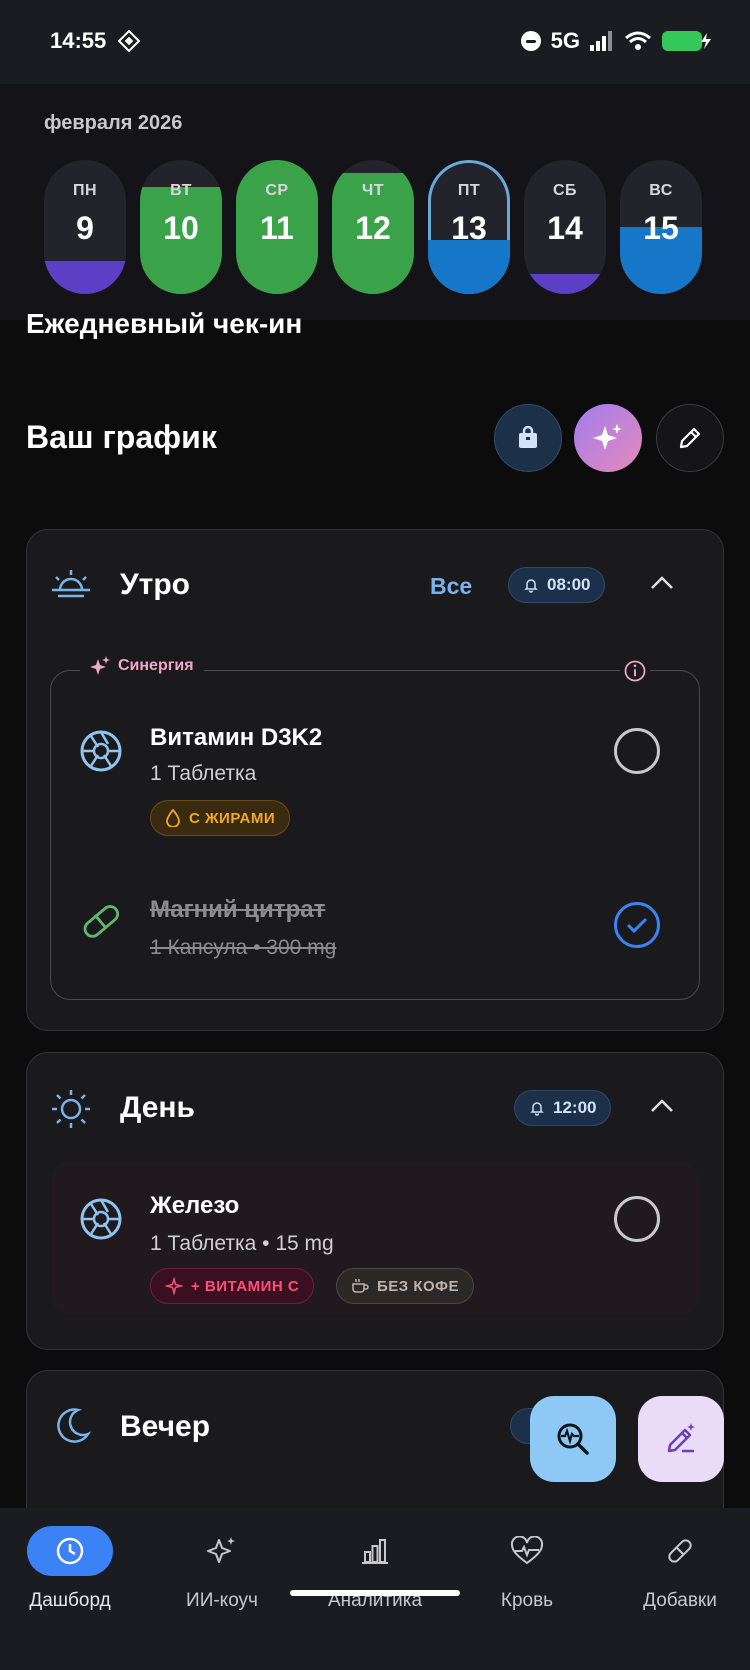 This screenshot has height=1670, width=750. I want to click on no-coffee-tag-text: БЕЗ КОФЕ, so click(418, 1286).